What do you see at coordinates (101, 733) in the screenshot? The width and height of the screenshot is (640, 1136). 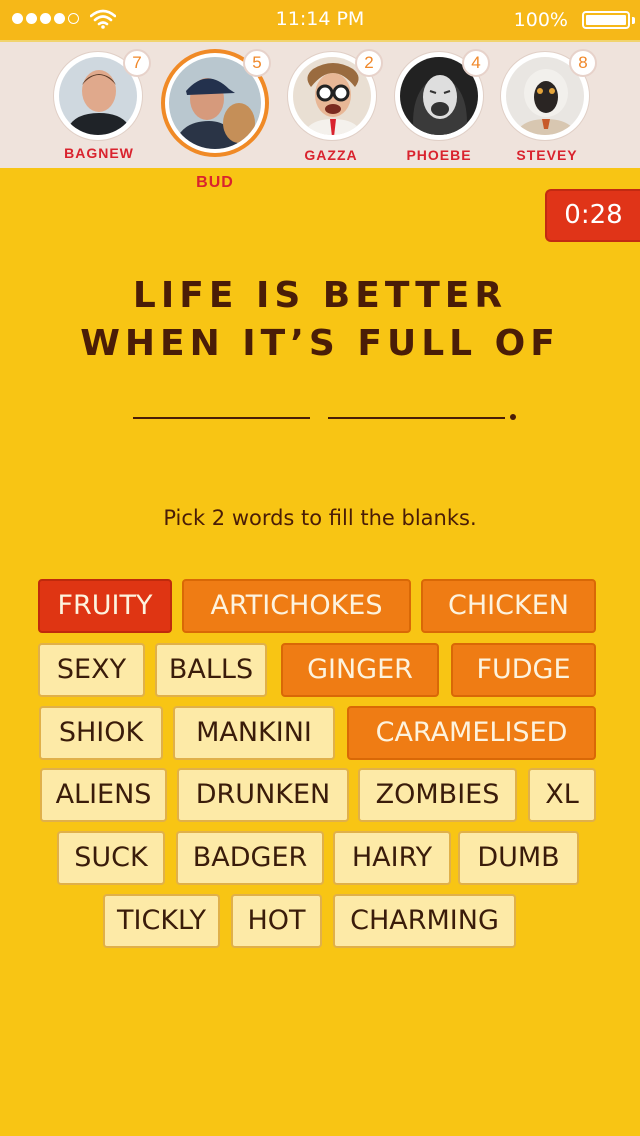 I see `word-tile: SHIOK` at bounding box center [101, 733].